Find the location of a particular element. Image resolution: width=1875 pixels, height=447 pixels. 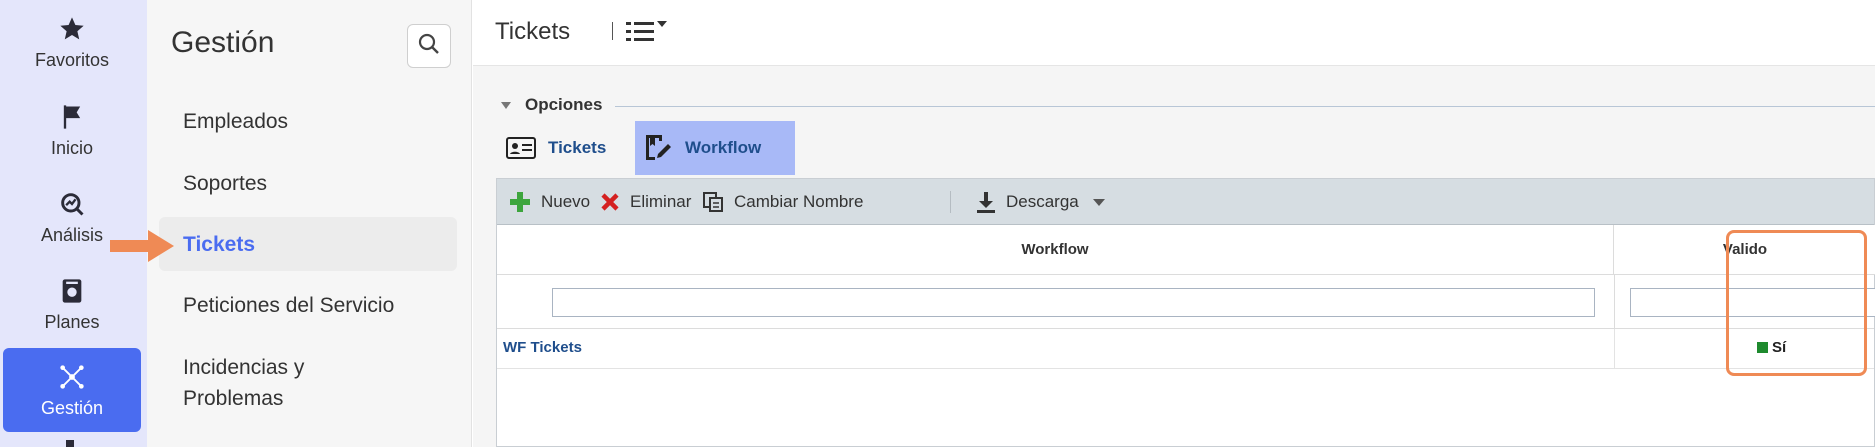

subnav-item-soportes: Soportes is located at coordinates (225, 183).